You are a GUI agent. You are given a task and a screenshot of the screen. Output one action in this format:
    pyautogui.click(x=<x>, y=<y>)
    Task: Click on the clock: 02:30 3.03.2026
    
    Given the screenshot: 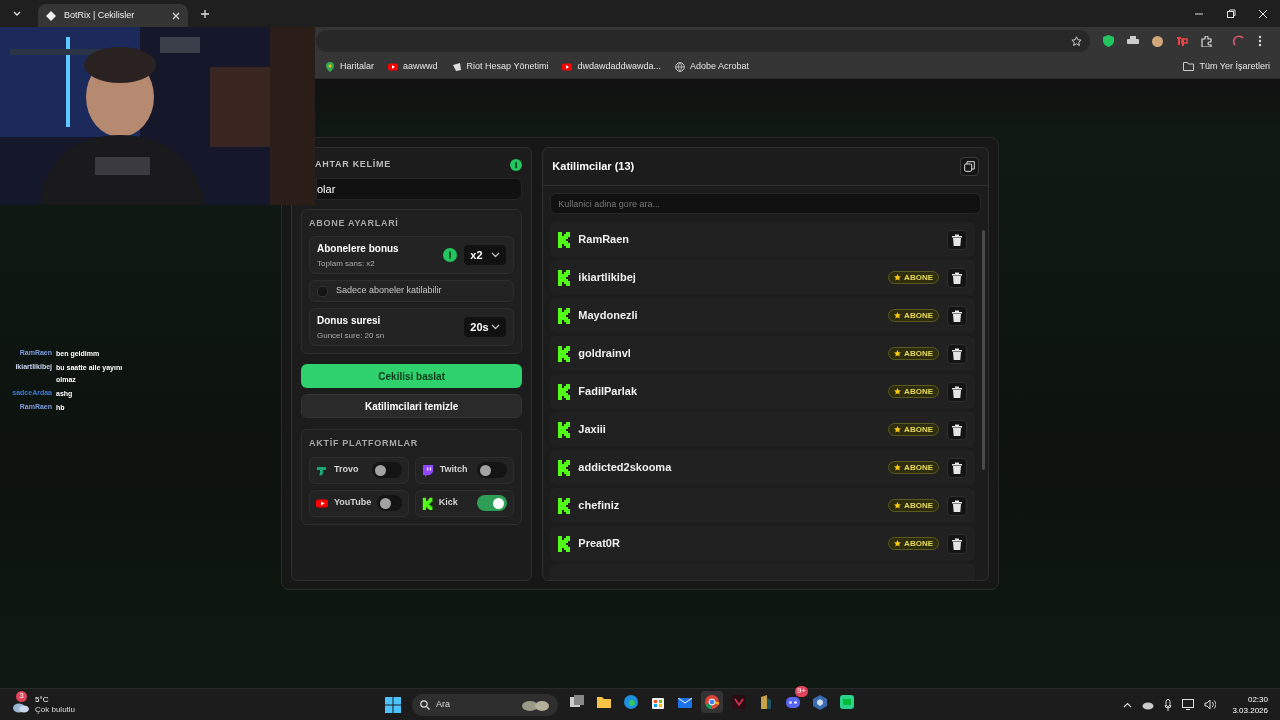 What is the action you would take?
    pyautogui.click(x=1250, y=704)
    